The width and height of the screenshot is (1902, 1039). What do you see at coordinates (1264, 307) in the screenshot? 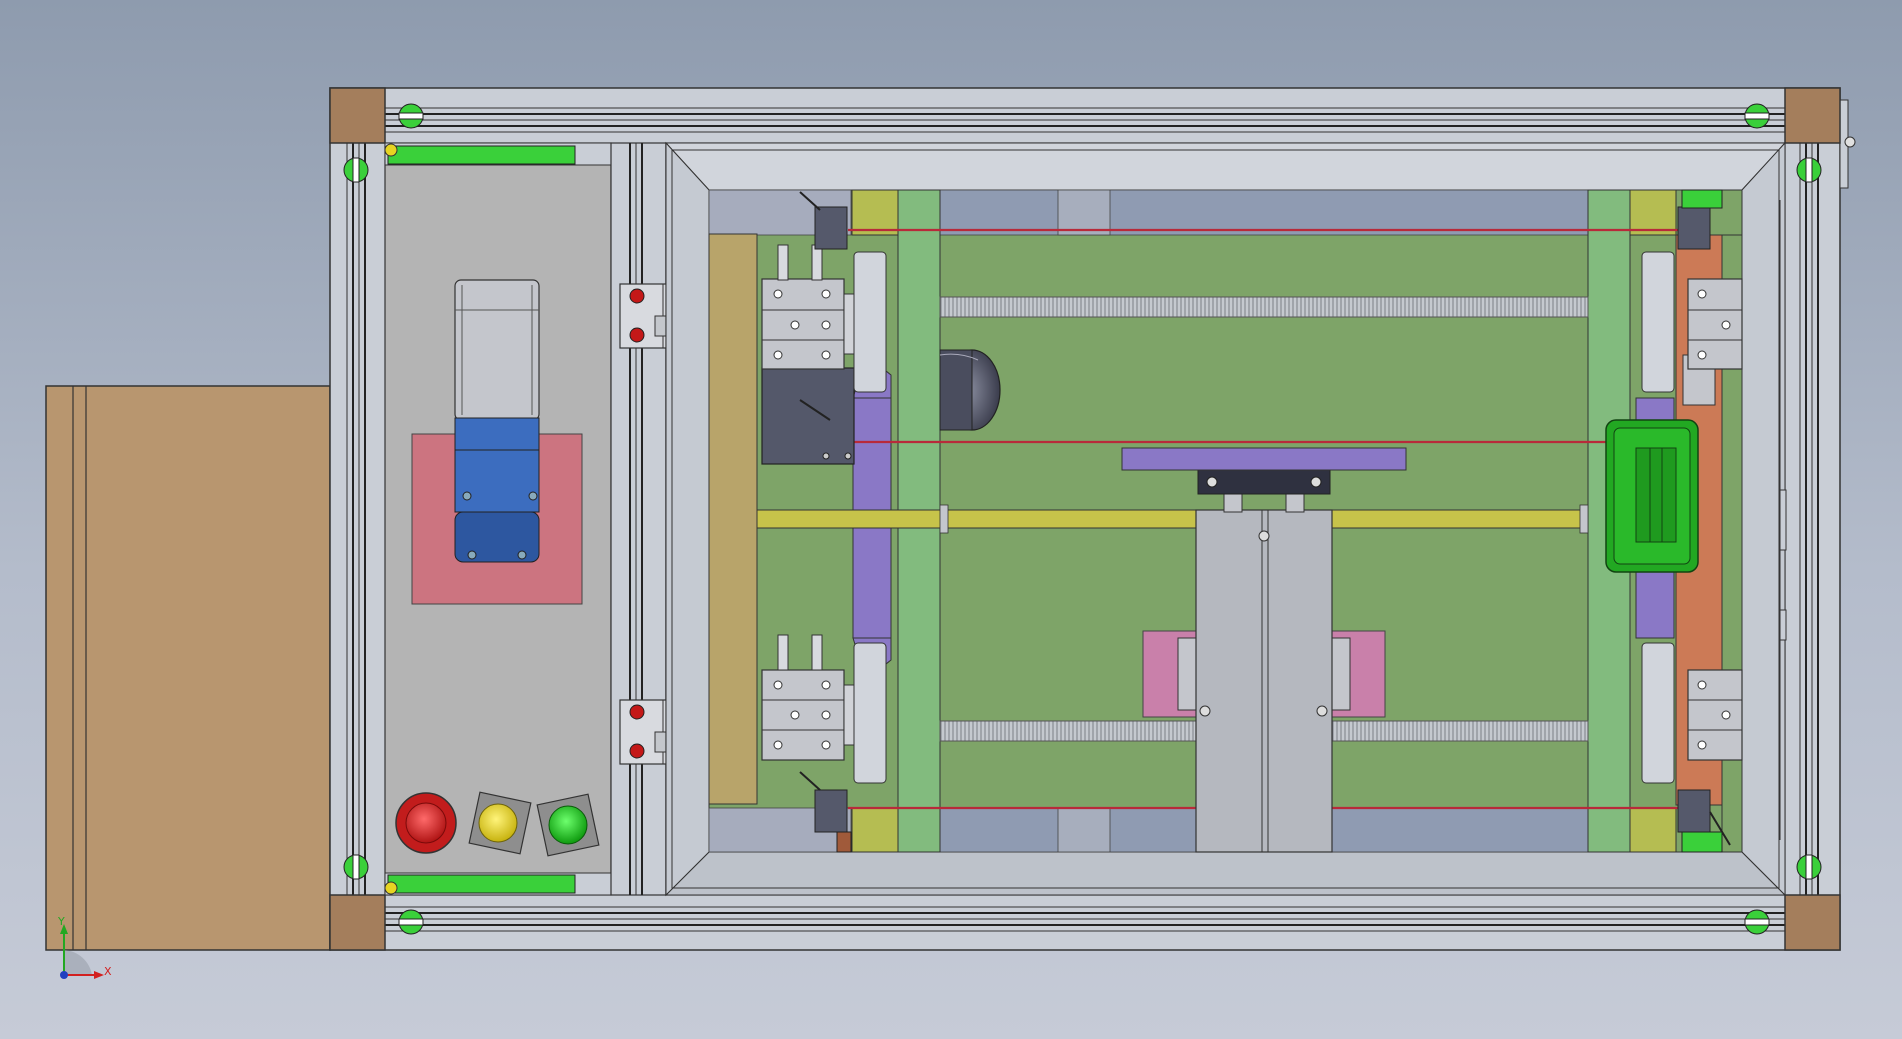
I see `lead-screw-top` at bounding box center [1264, 307].